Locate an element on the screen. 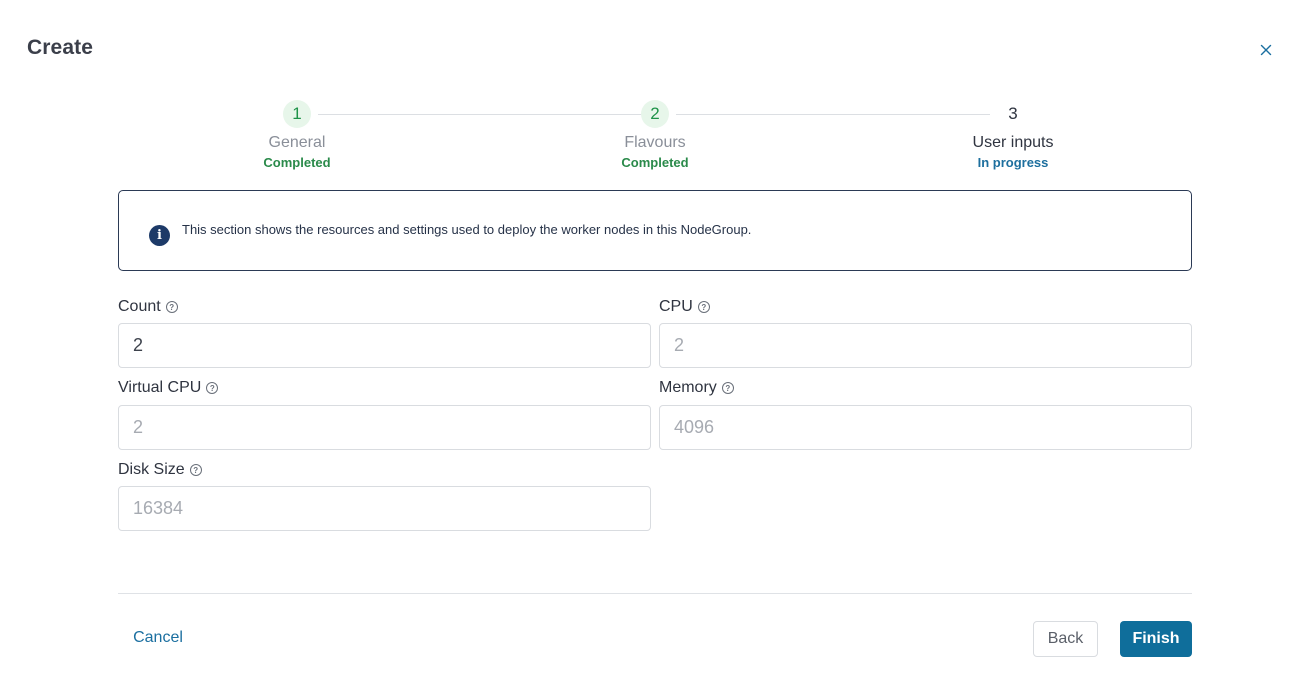 The width and height of the screenshot is (1312, 700). footer-divider is located at coordinates (655, 593).